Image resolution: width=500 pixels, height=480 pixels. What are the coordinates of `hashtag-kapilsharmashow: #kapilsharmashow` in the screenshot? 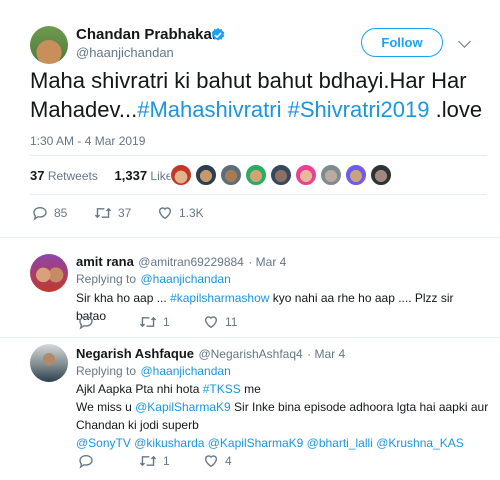 It's located at (219, 298).